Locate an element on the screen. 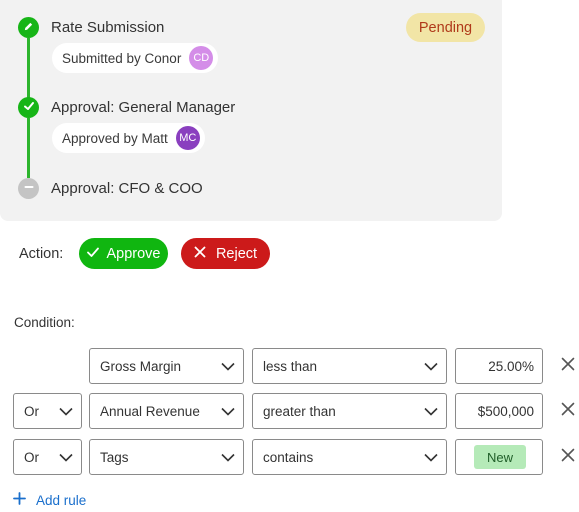 Image resolution: width=579 pixels, height=512 pixels. reject-button: Reject is located at coordinates (225, 253).